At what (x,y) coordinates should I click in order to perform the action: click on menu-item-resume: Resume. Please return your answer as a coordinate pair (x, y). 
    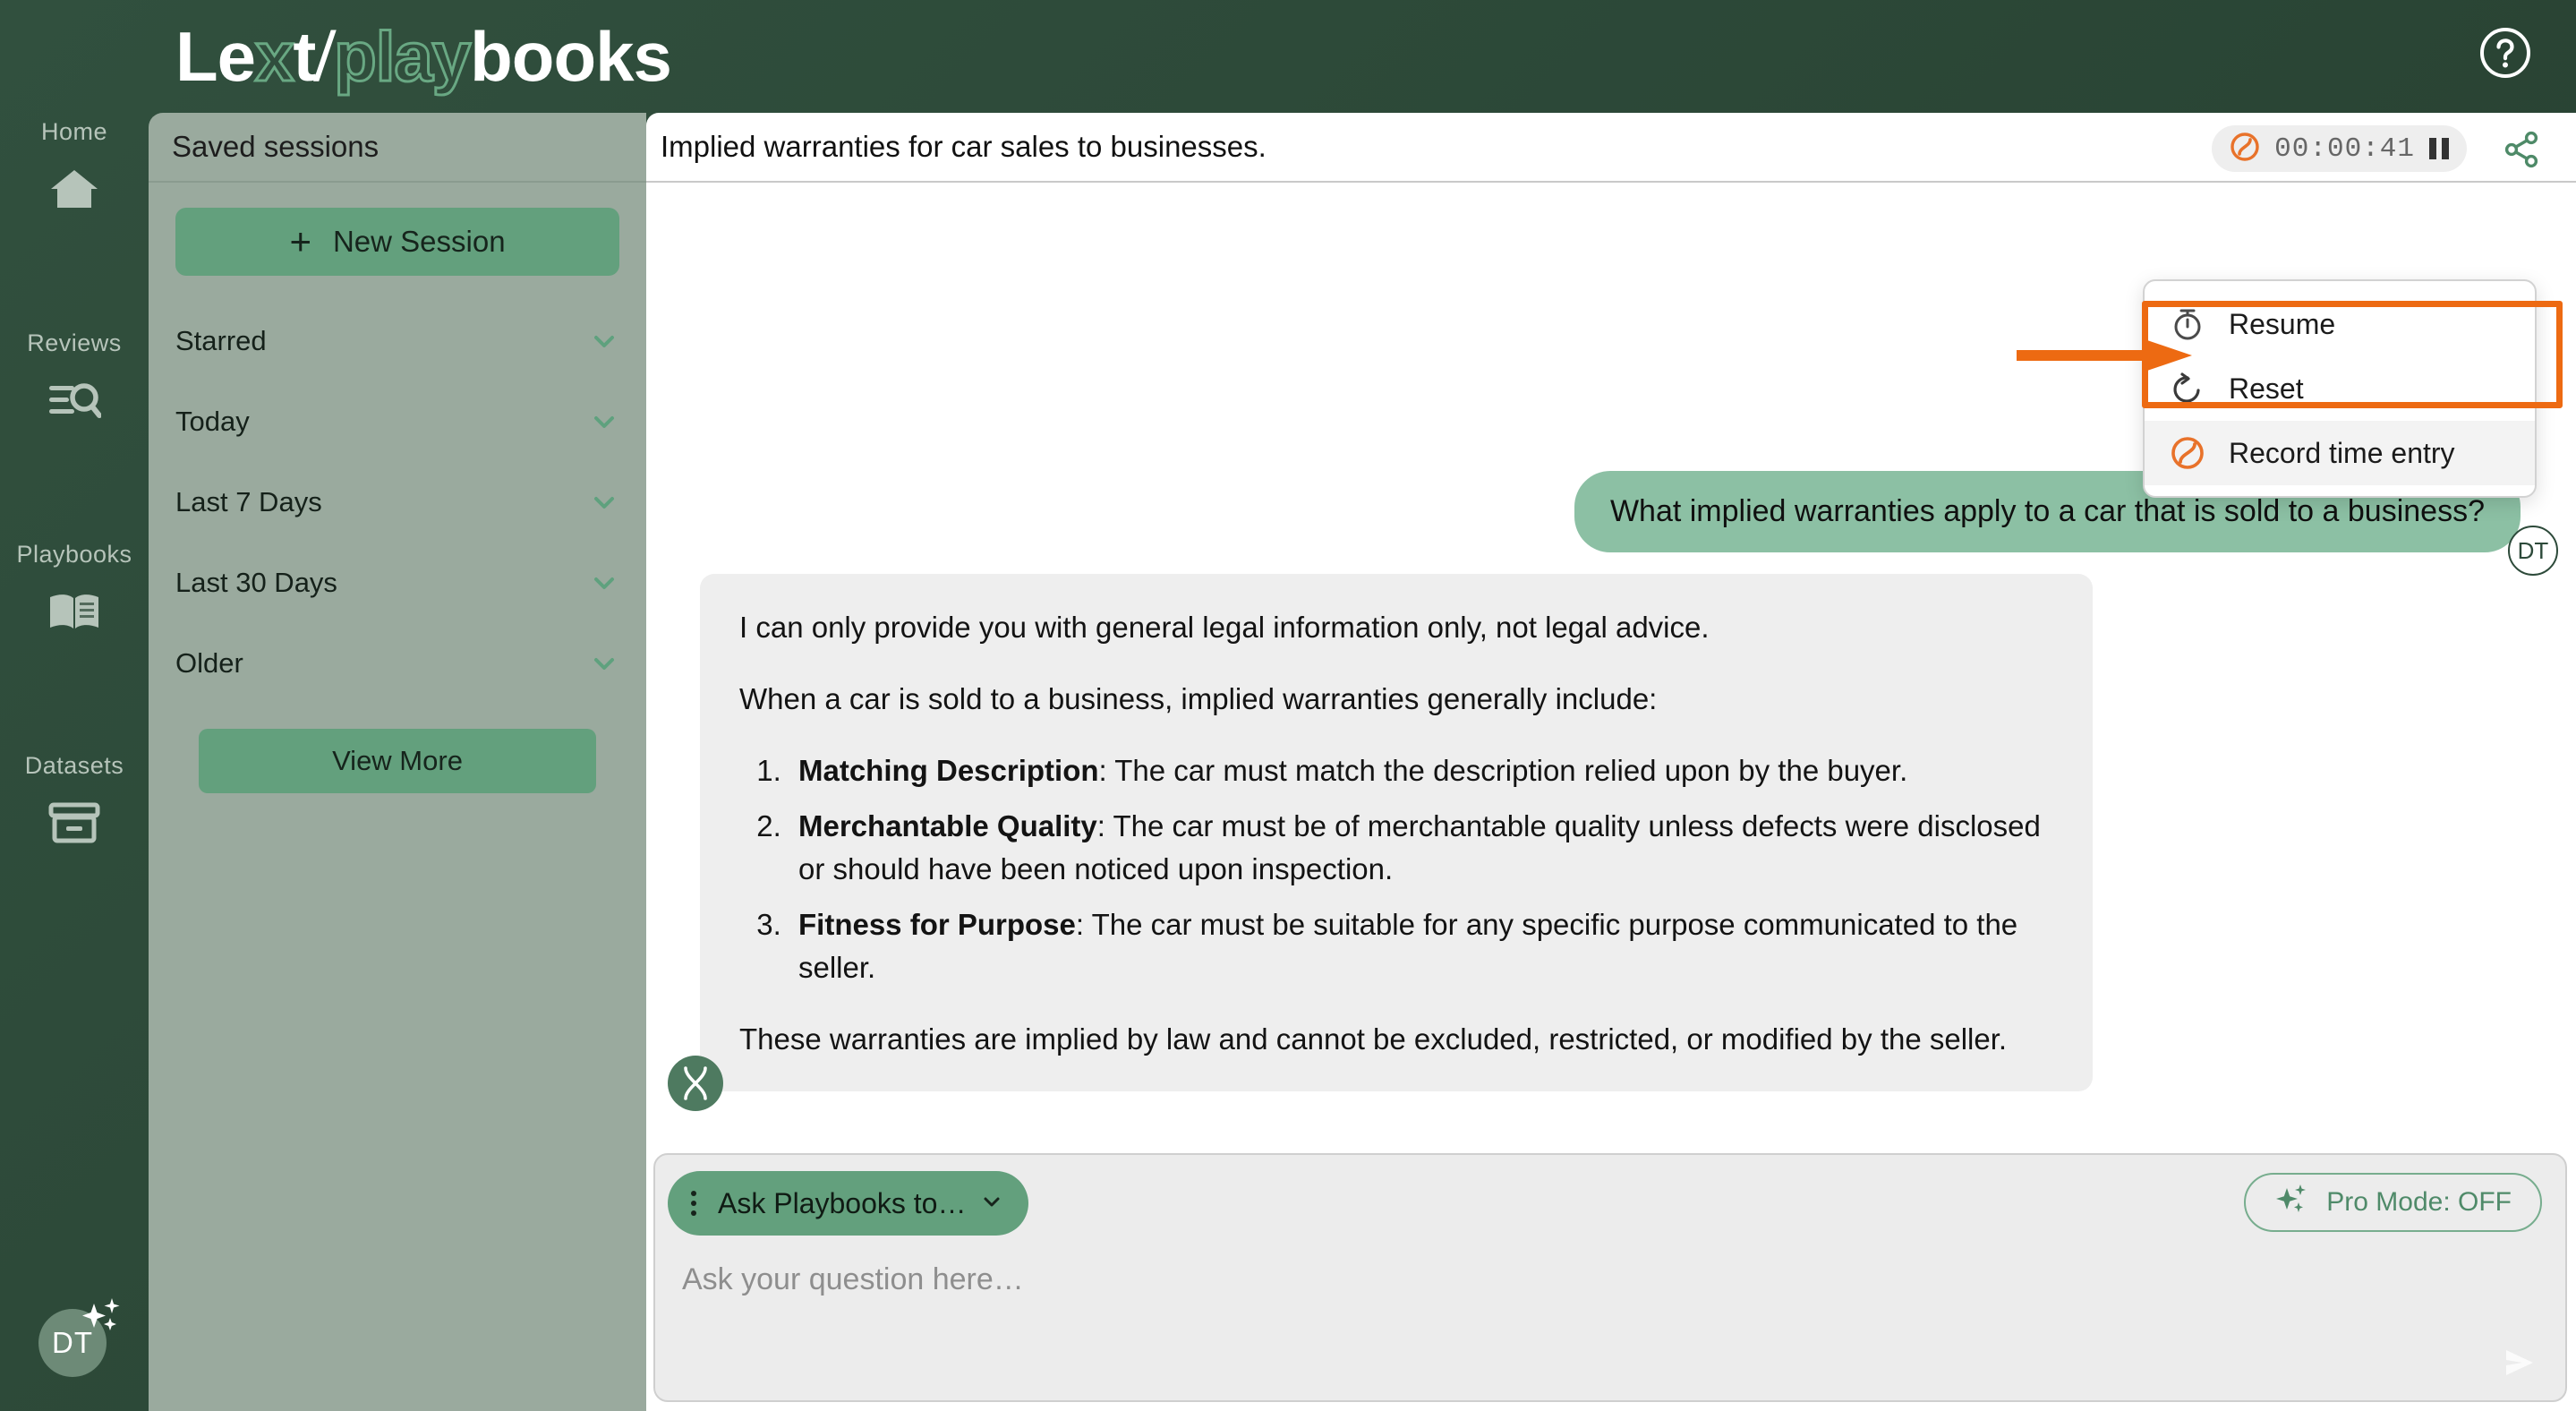
    Looking at the image, I should click on (2340, 324).